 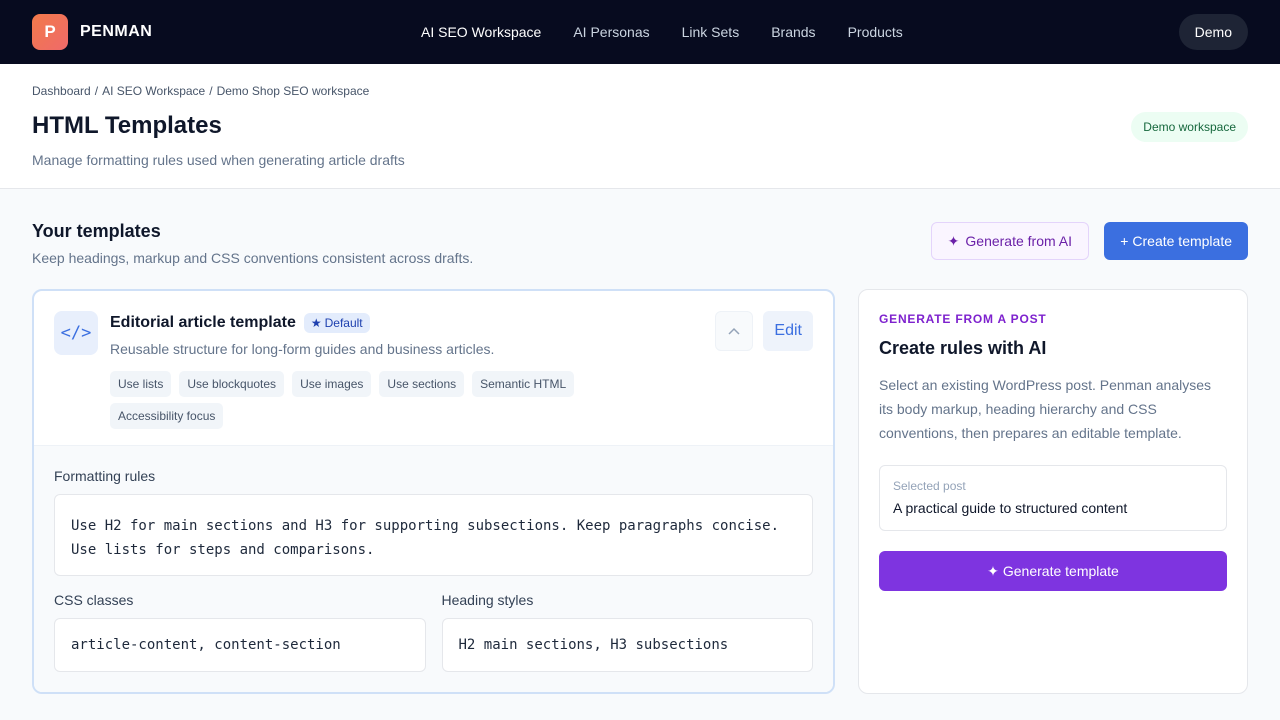 What do you see at coordinates (481, 32) in the screenshot?
I see `nav-item-ai-seo-workspace: AI SEO Workspace` at bounding box center [481, 32].